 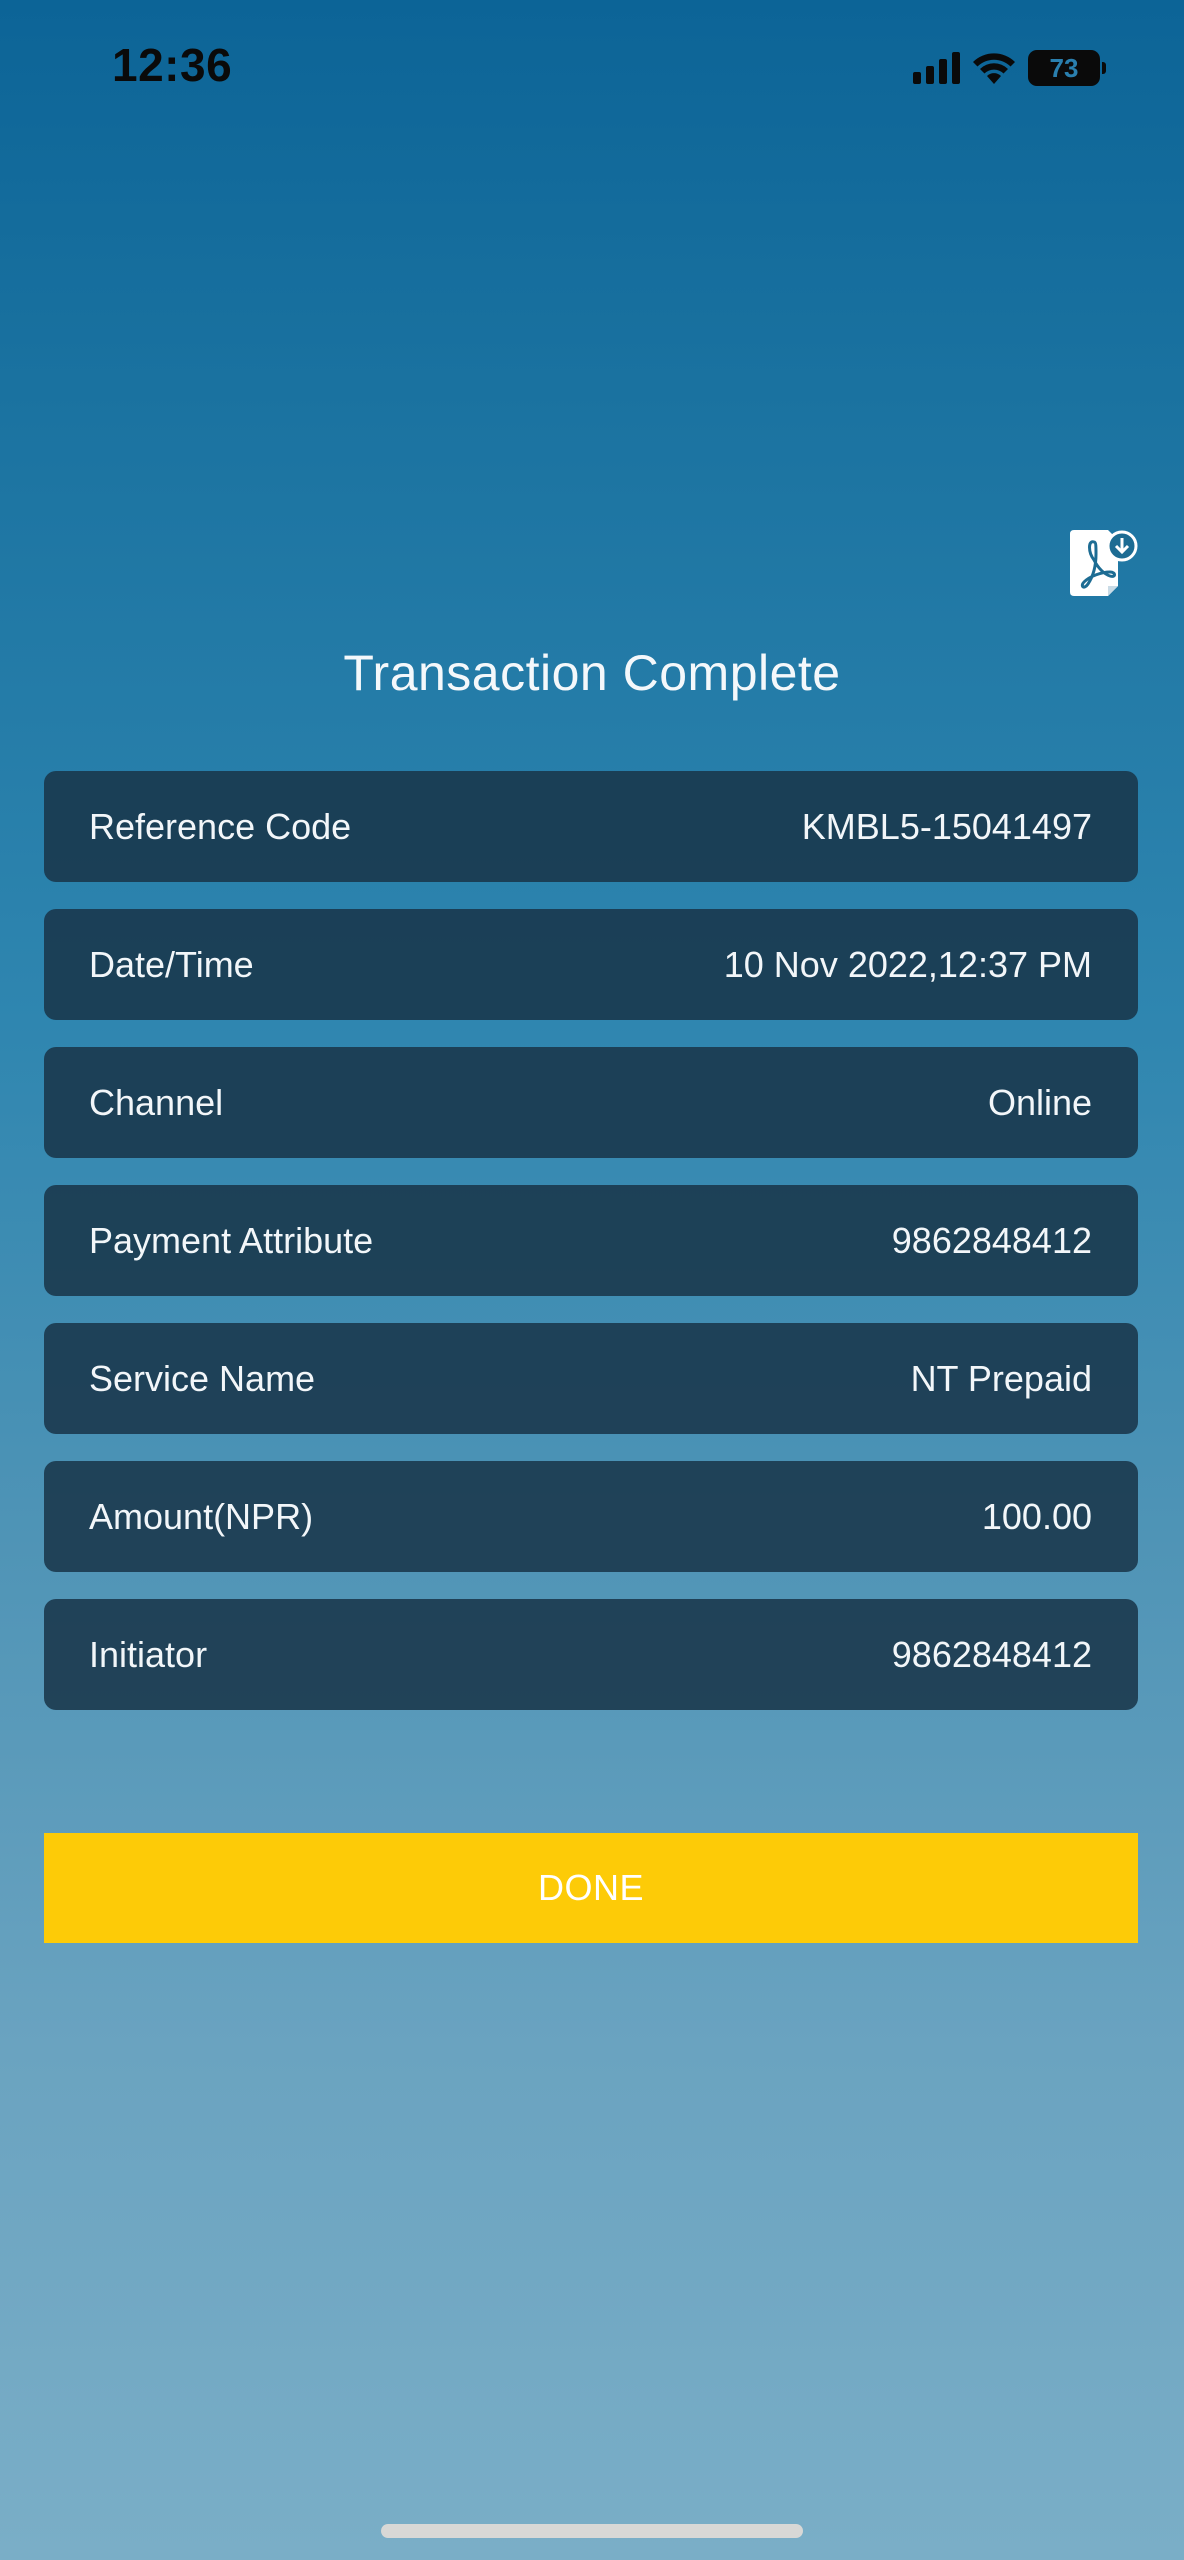 I want to click on detail-label: Channel, so click(x=156, y=1102).